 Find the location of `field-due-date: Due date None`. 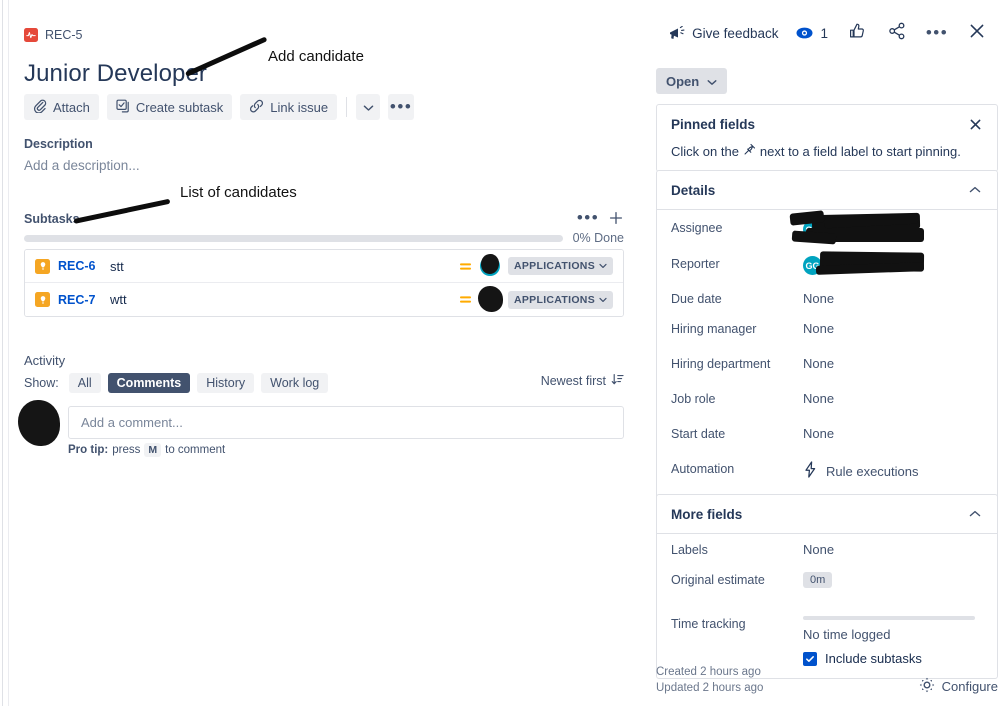

field-due-date: Due date None is located at coordinates (827, 301).